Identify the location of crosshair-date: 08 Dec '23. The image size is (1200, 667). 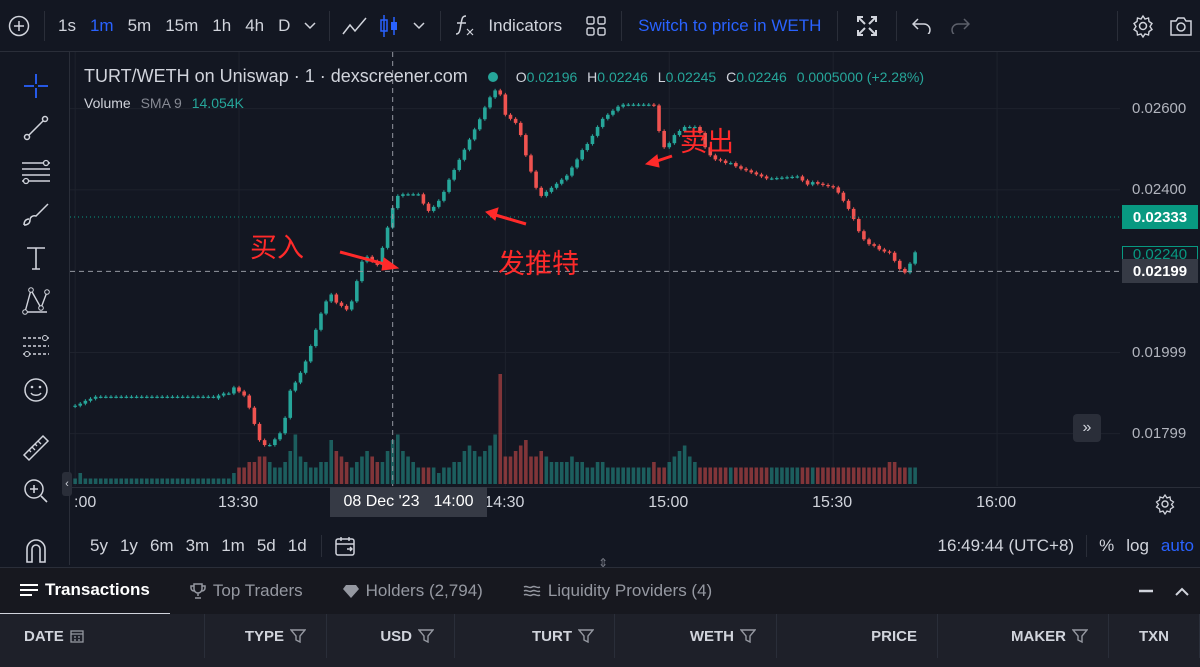
(381, 501).